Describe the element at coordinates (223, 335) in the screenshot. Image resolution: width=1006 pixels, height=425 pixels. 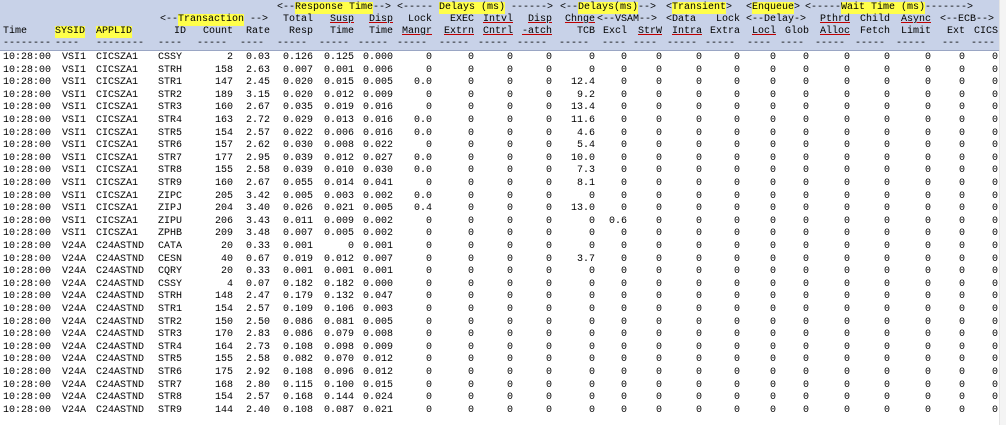
I see `cell-count: 170` at that location.